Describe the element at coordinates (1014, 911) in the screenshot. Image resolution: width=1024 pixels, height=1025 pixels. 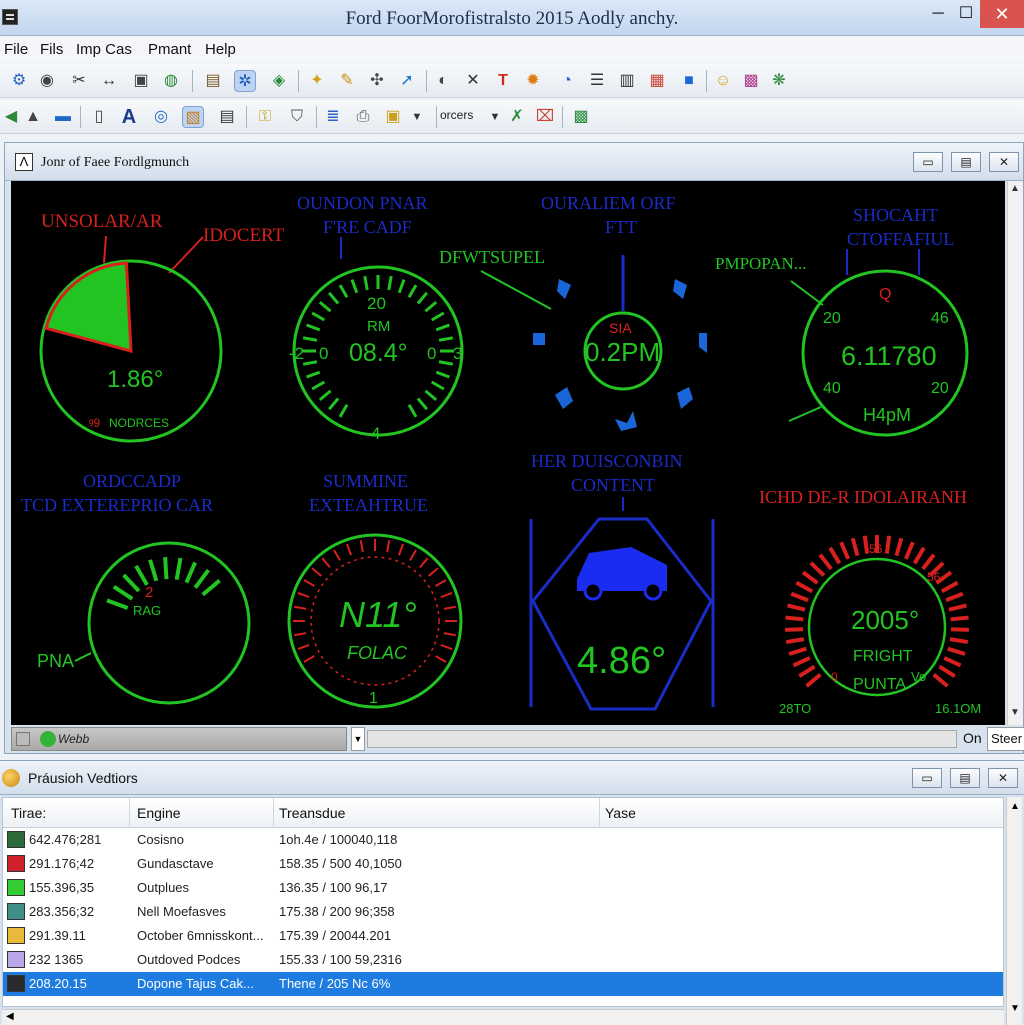
I see `table-vertical-scrollbar: ▲ ▼` at that location.